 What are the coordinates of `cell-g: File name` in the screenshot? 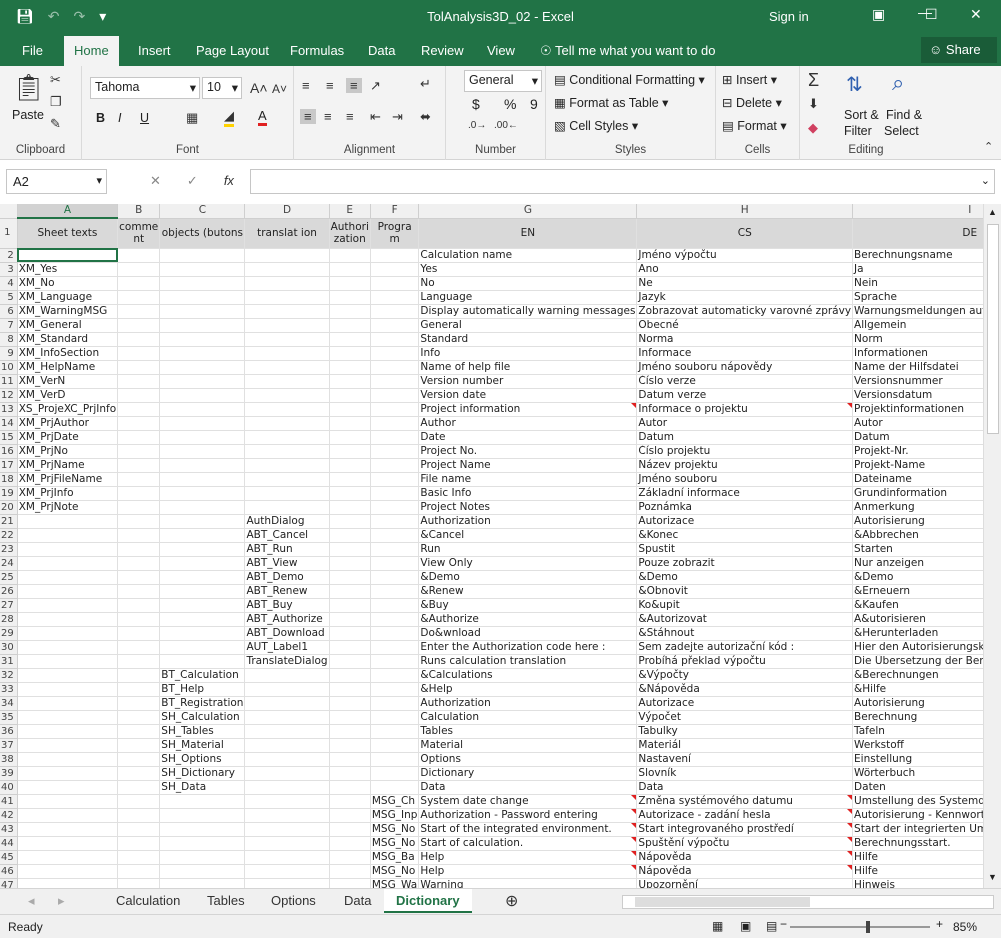 It's located at (528, 479).